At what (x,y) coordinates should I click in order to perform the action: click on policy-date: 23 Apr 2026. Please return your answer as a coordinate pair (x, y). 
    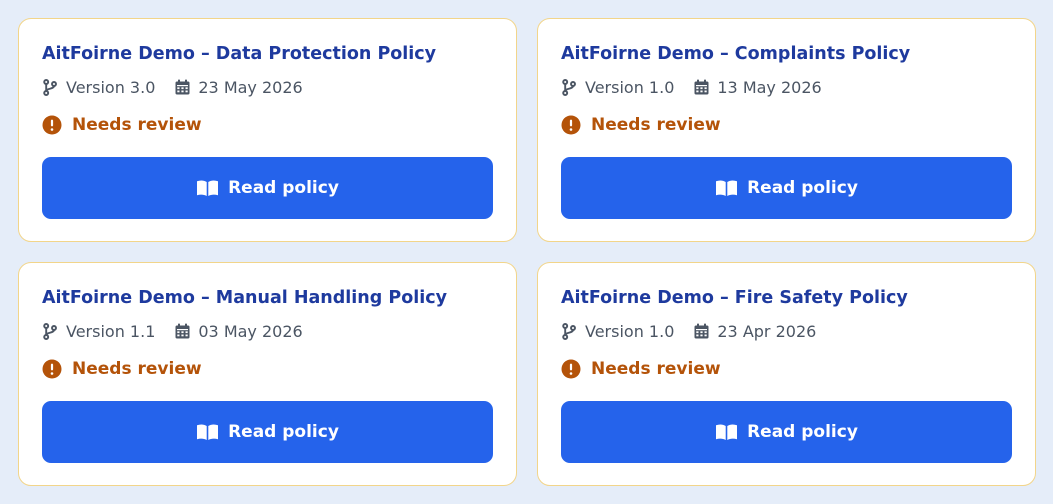
    Looking at the image, I should click on (767, 331).